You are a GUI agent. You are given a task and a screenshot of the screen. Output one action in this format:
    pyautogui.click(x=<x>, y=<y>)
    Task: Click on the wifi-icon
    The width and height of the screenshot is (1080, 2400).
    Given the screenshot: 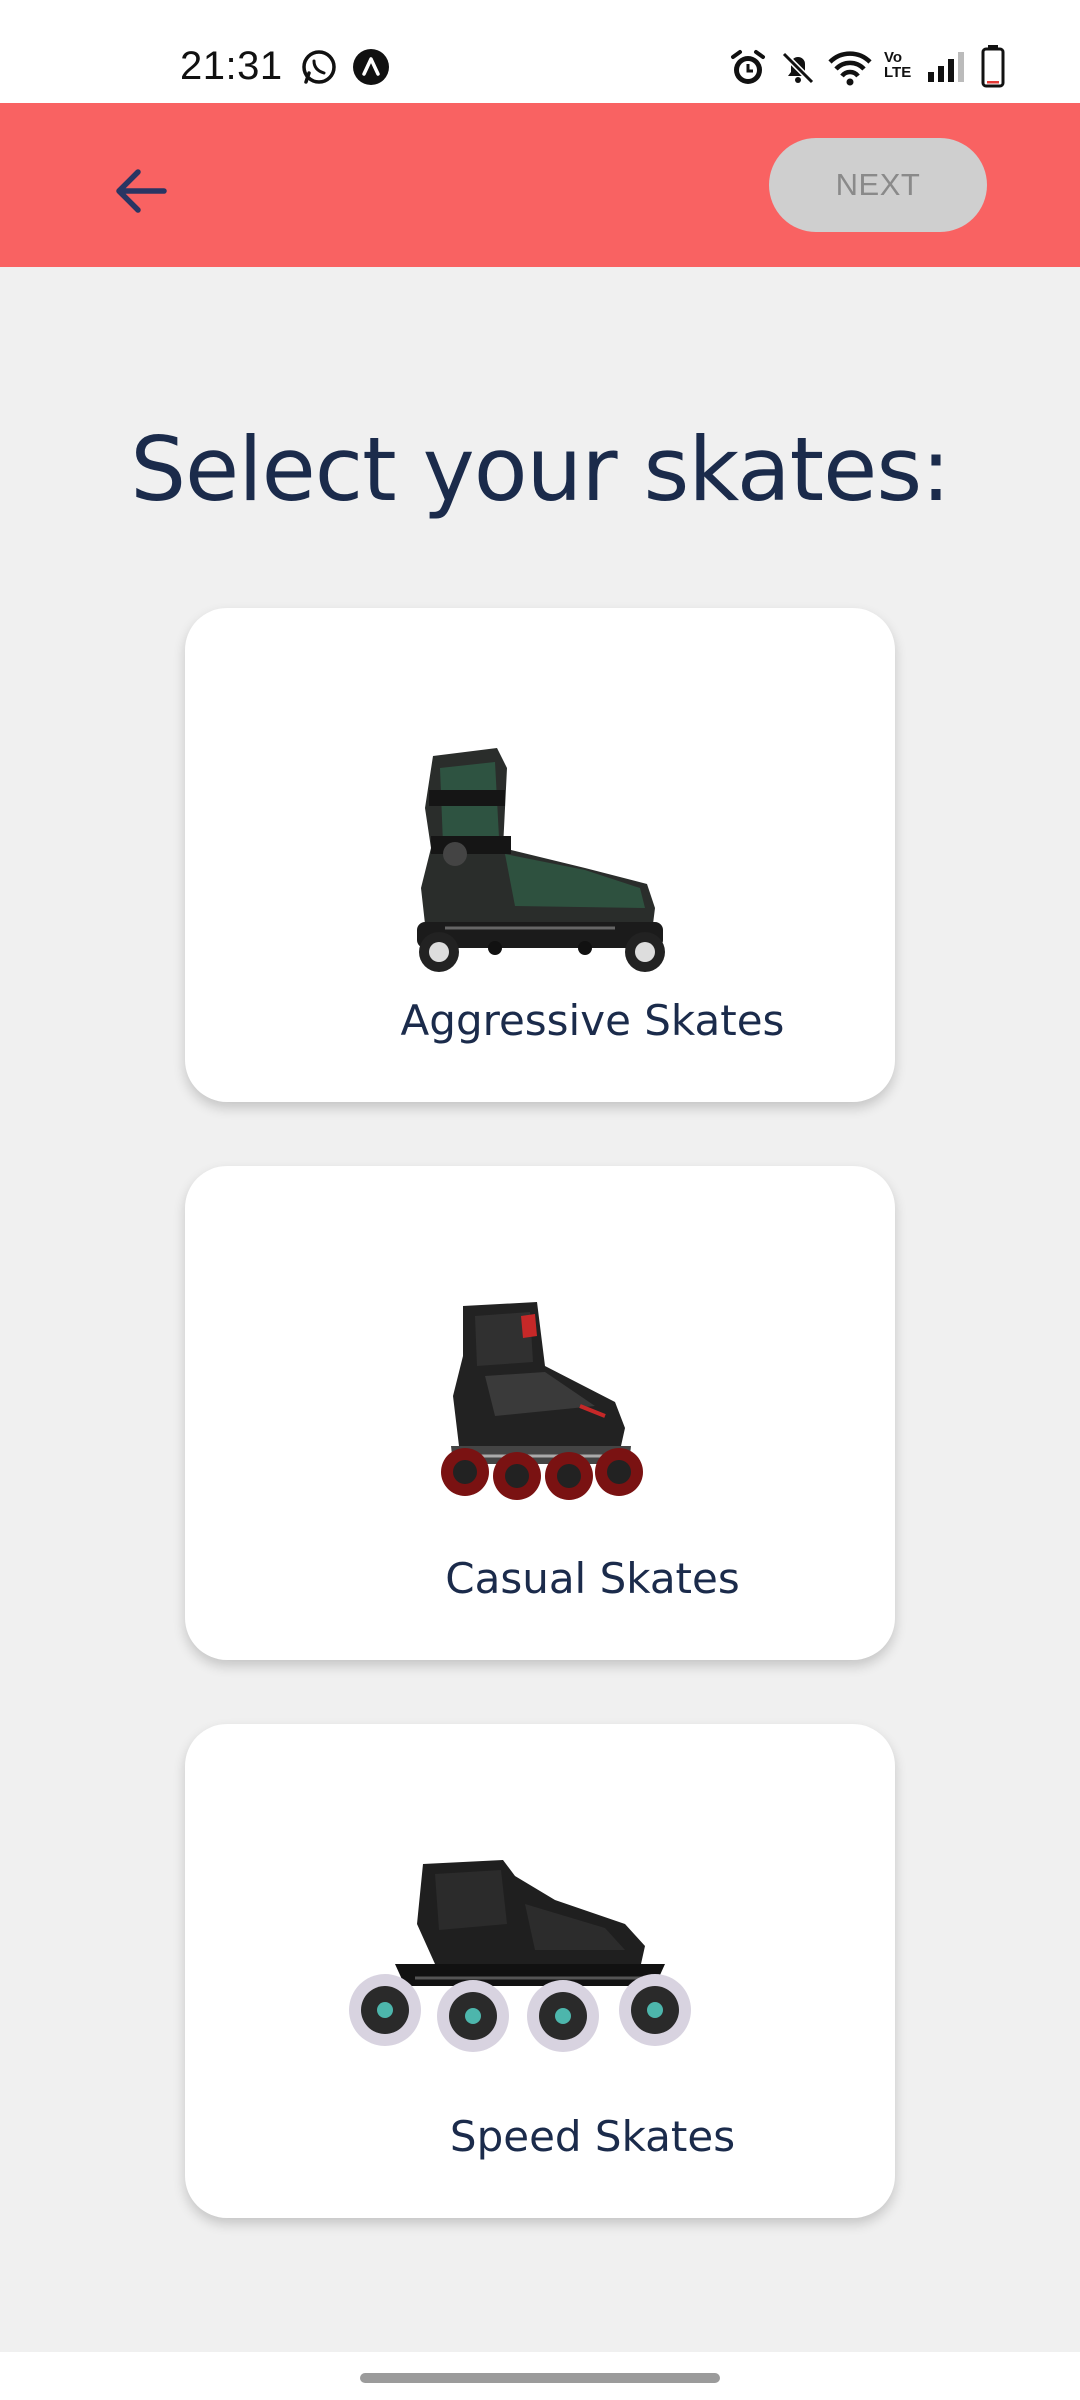 What is the action you would take?
    pyautogui.click(x=850, y=70)
    